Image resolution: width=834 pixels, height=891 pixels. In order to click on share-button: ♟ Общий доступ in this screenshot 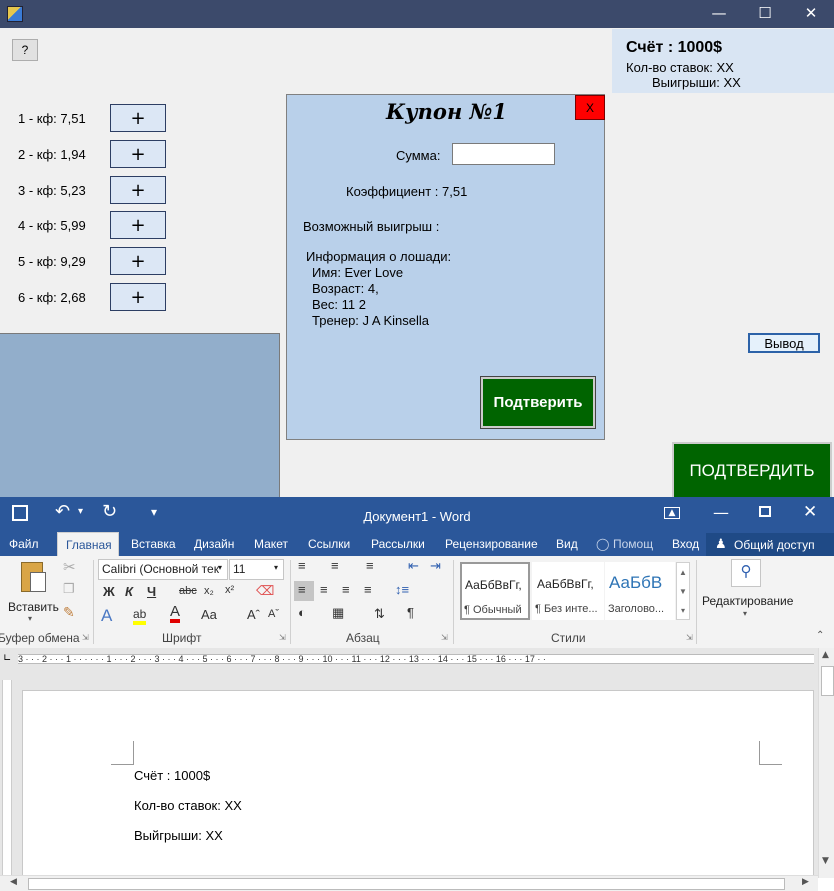, I will do `click(770, 544)`.